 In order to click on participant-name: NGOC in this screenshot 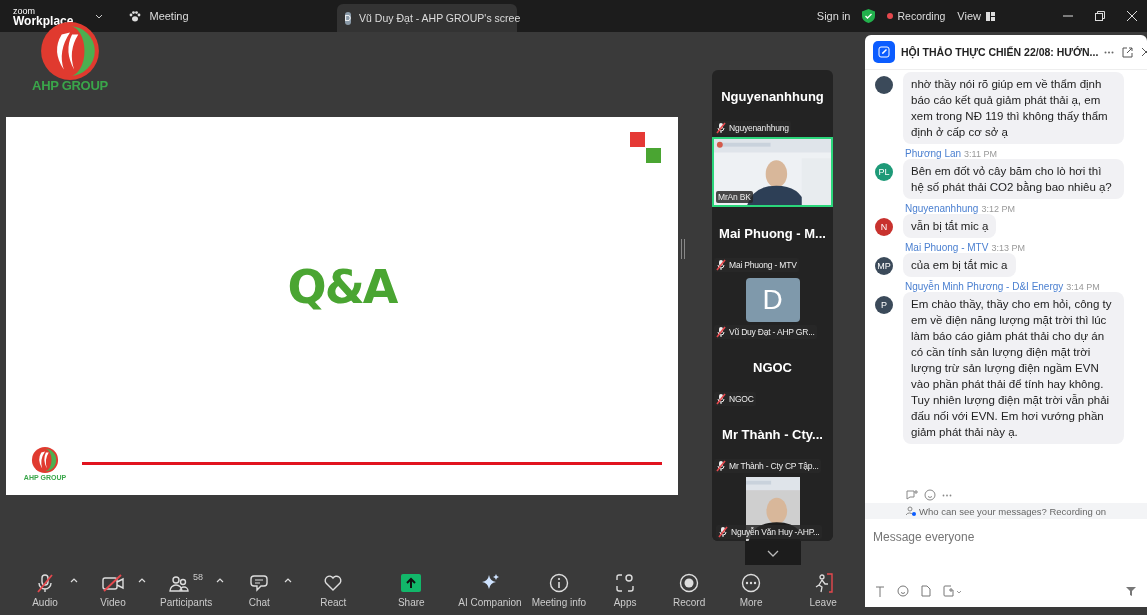, I will do `click(772, 367)`.